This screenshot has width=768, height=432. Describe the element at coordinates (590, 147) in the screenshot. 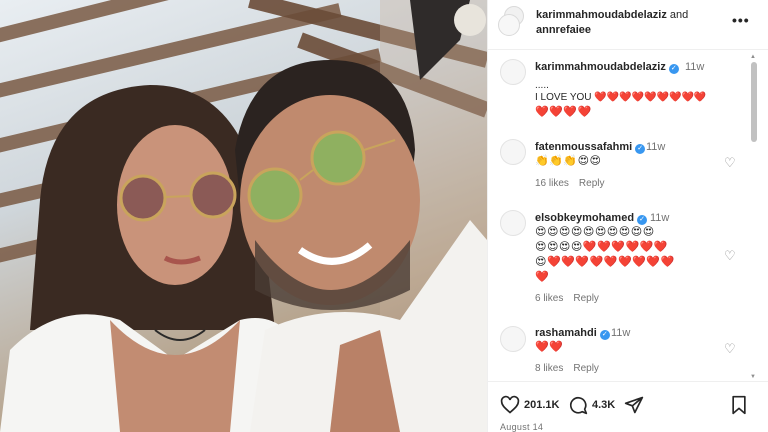

I see `comment-username: fatenmoussafahmi ✓` at that location.